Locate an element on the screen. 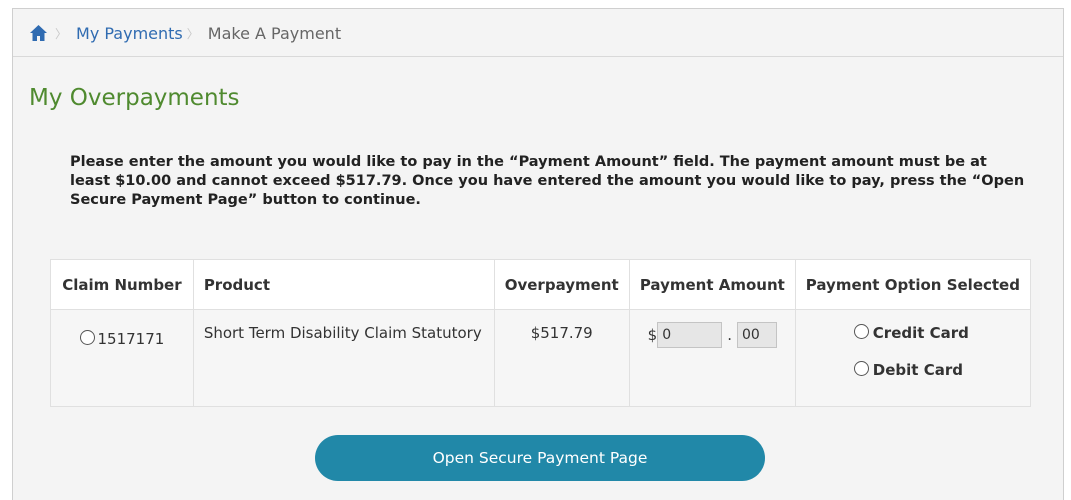 This screenshot has width=1071, height=500. currency-symbol: $ is located at coordinates (652, 335).